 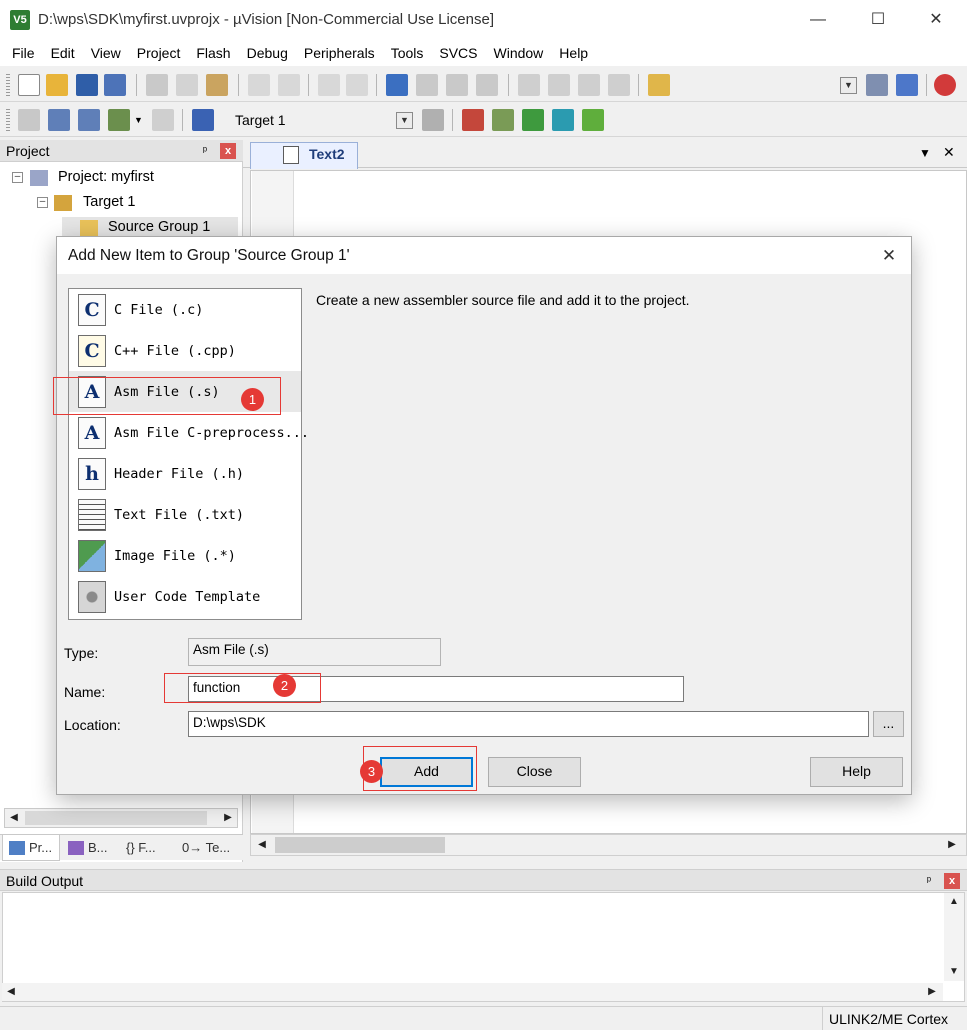 What do you see at coordinates (954, 972) in the screenshot?
I see `scroll-down-icon: ▼` at bounding box center [954, 972].